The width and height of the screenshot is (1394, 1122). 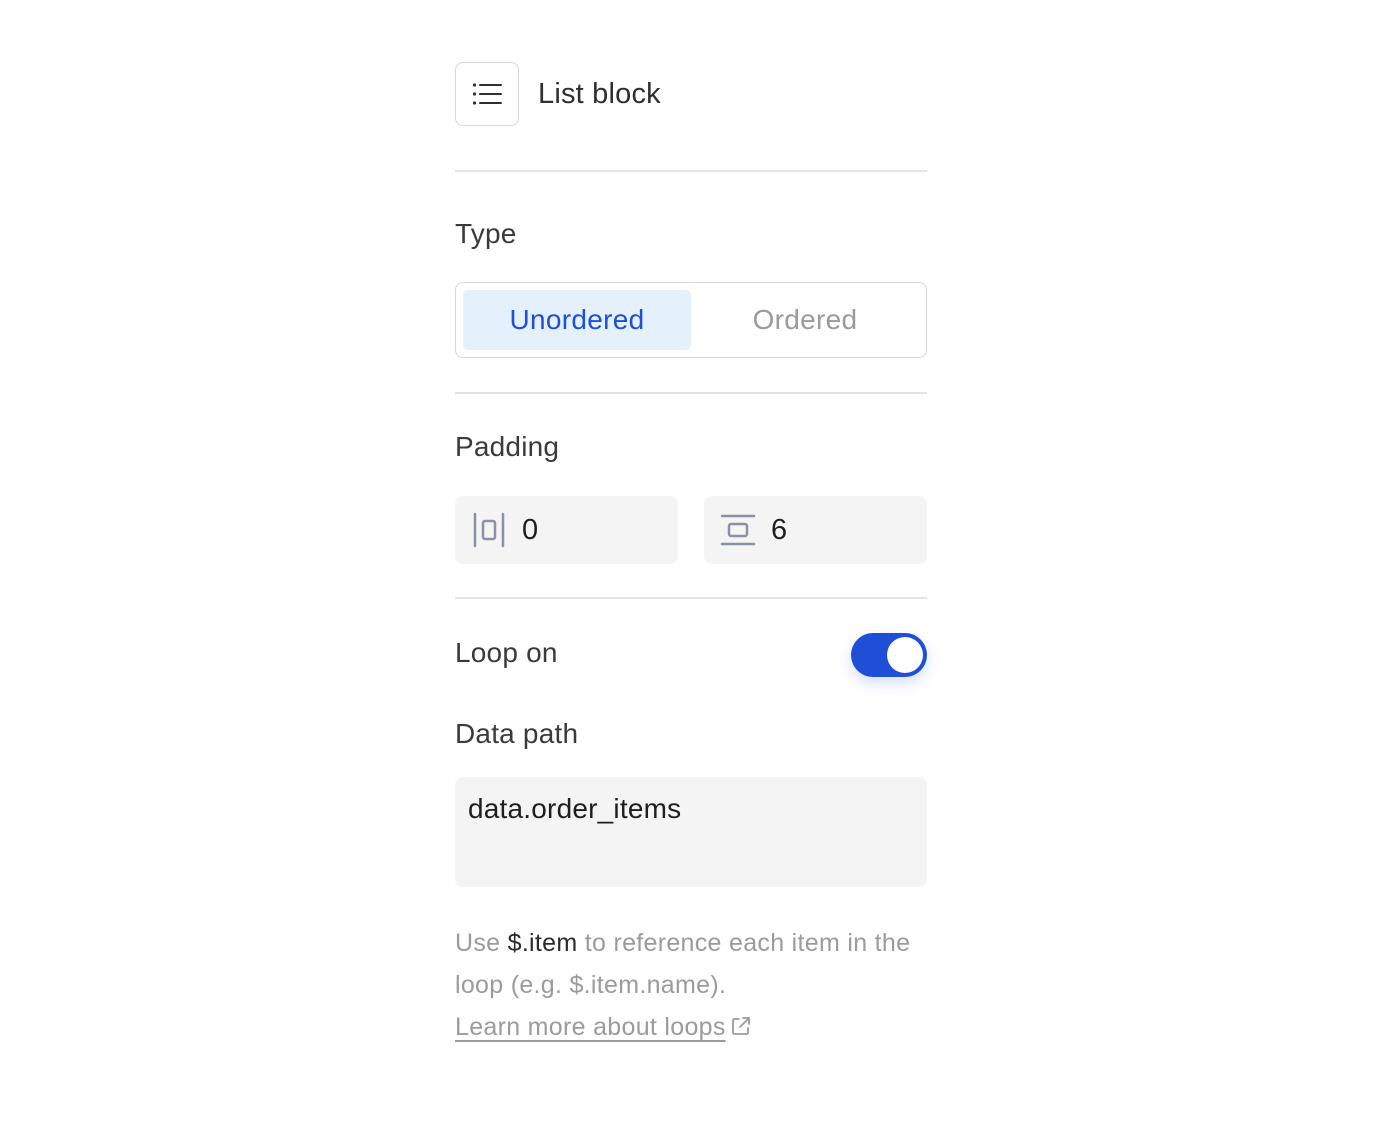 What do you see at coordinates (542, 943) in the screenshot?
I see `help-code: $.item` at bounding box center [542, 943].